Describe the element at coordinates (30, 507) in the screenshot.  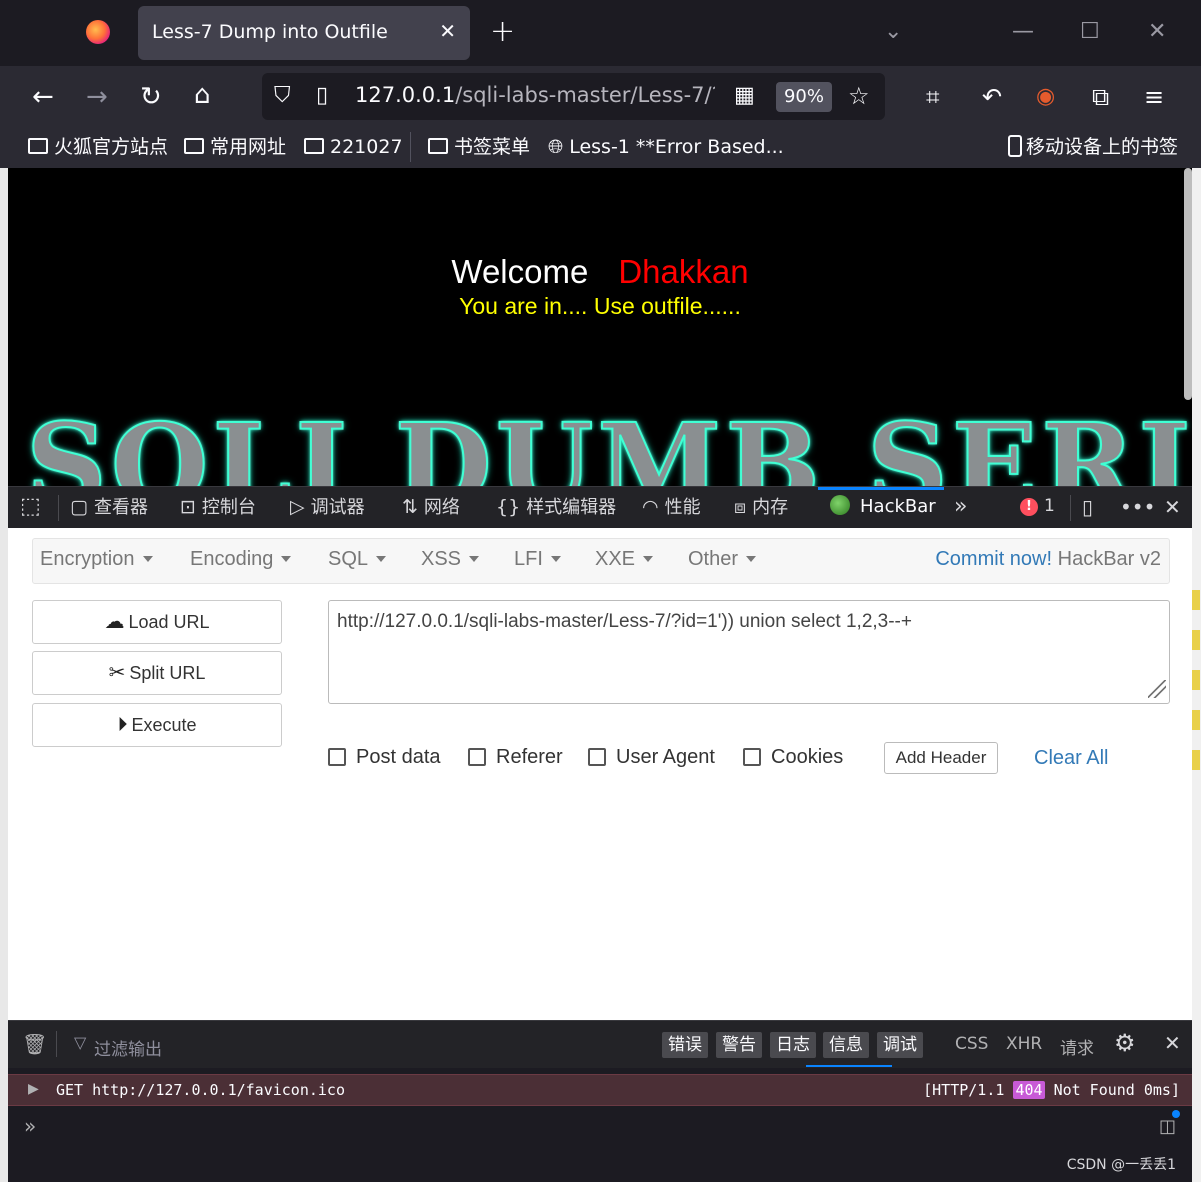
I see `element-picker-icon: ⬚` at that location.